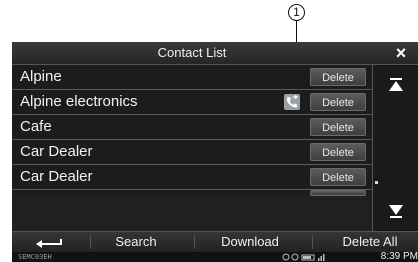 The image size is (418, 262). I want to click on bottom-toolbar: Search Download Delete All, so click(215, 241).